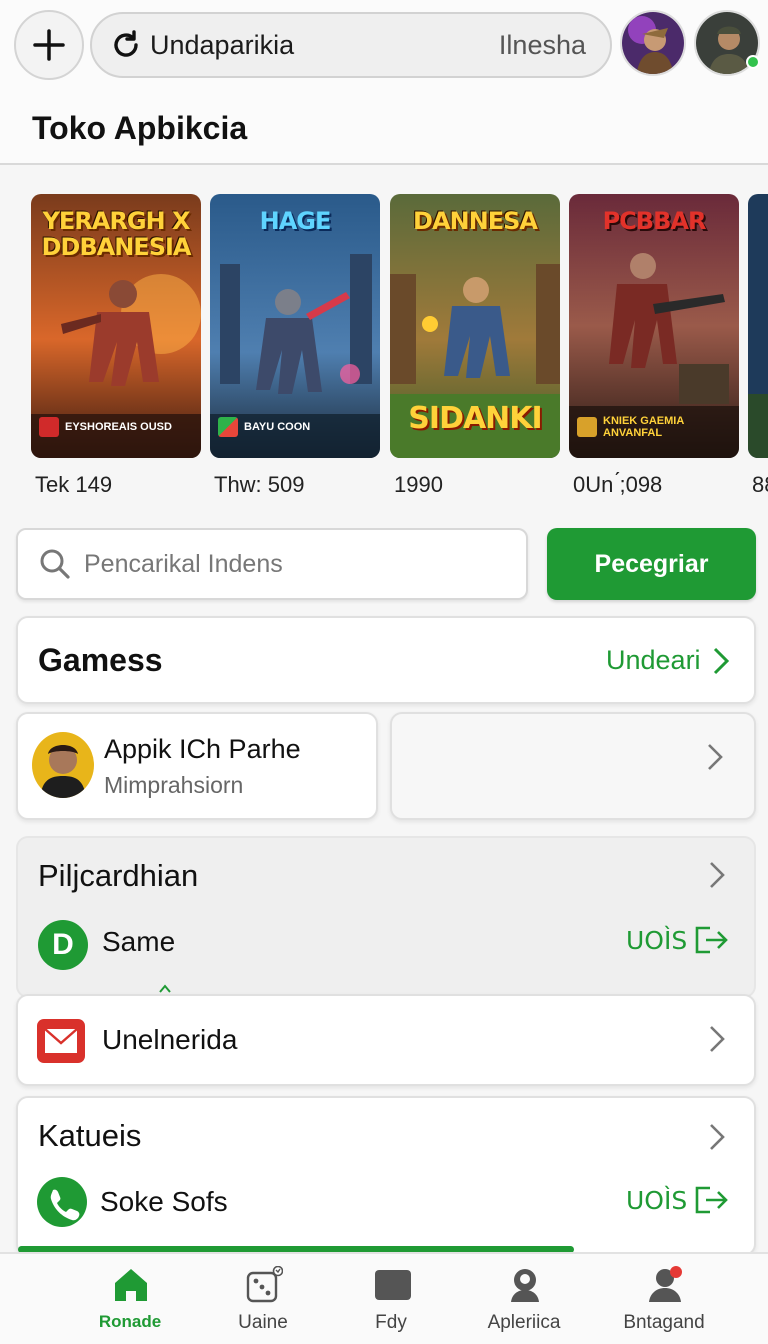 This screenshot has width=768, height=1344. Describe the element at coordinates (386, 917) in the screenshot. I see `pilj-section: Pilјcardhian D Same UOÌS` at that location.